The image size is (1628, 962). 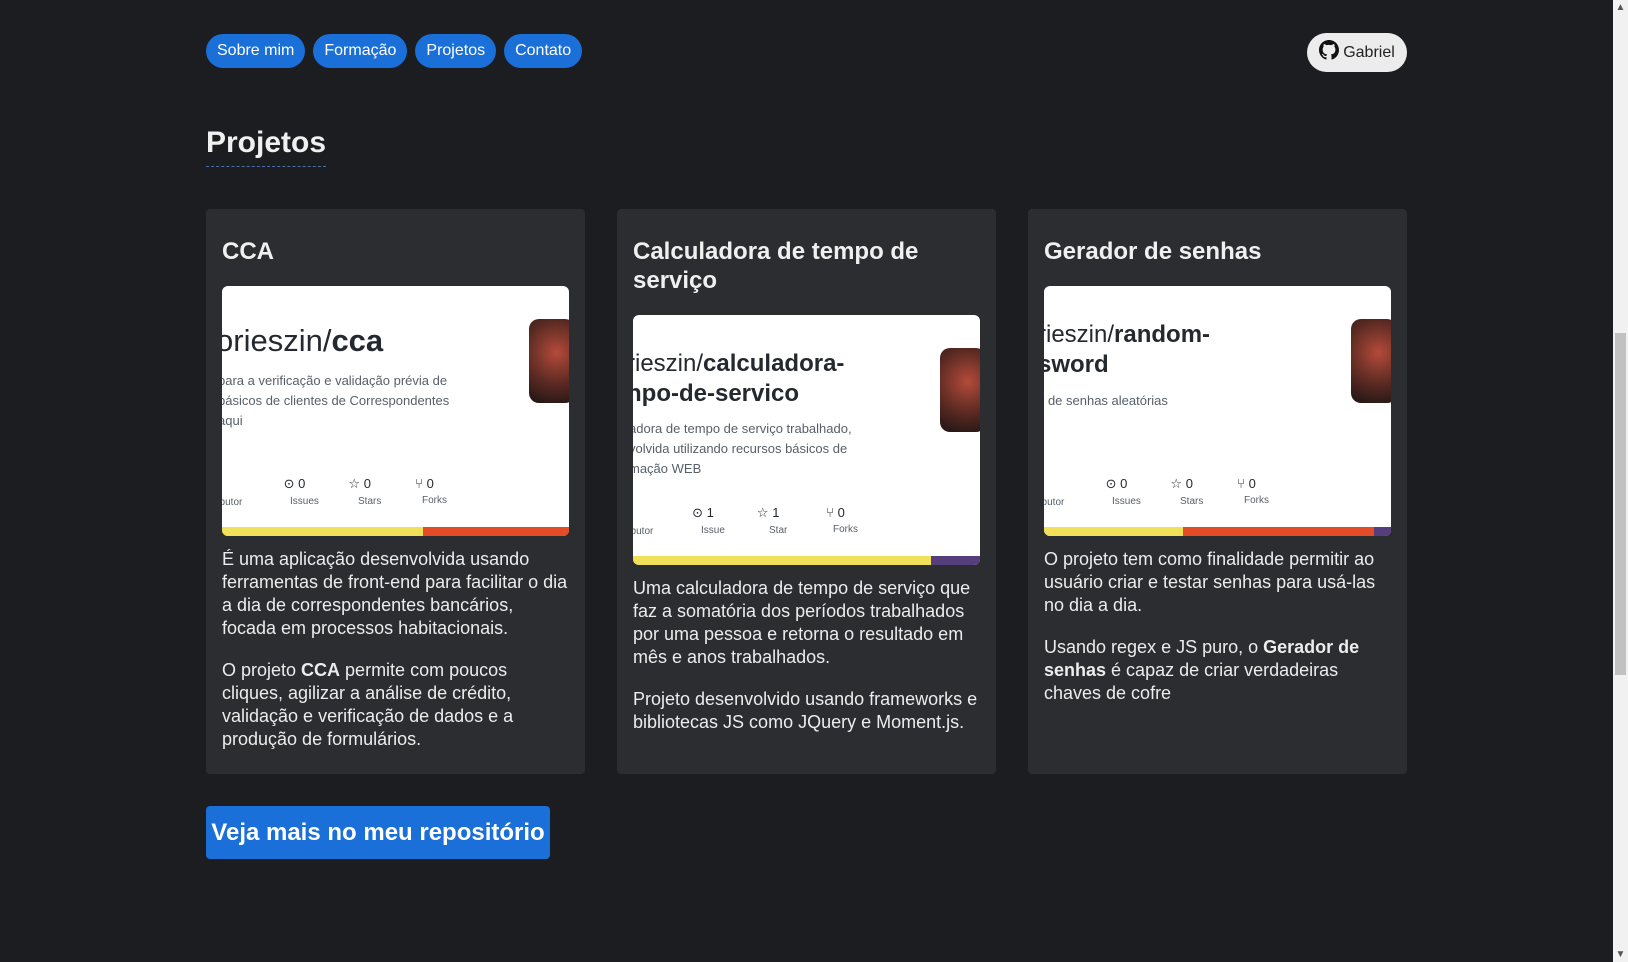 I want to click on repo-desc-line: básicos de clientes de Correspondentes, so click(x=336, y=400).